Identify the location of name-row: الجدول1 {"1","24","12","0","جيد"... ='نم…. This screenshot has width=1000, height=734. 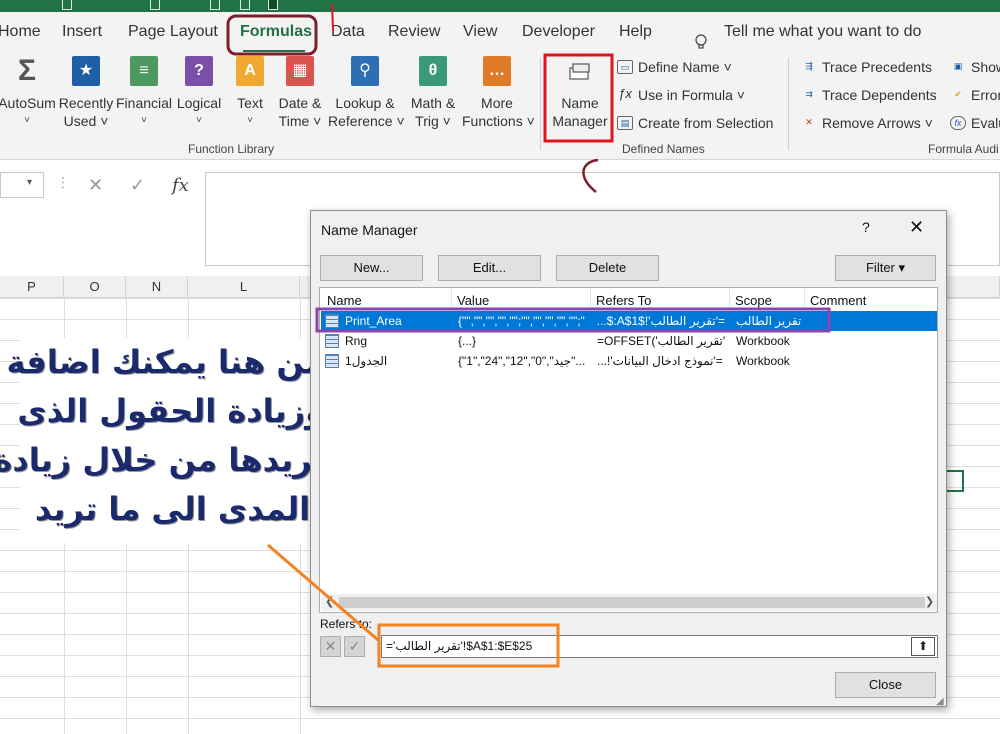
(629, 361).